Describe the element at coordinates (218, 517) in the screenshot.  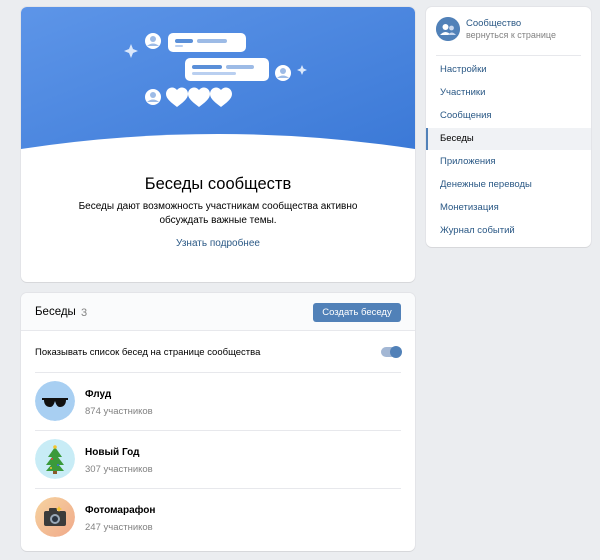
I see `chat-list-item: Фотомарафон 247 участников` at that location.